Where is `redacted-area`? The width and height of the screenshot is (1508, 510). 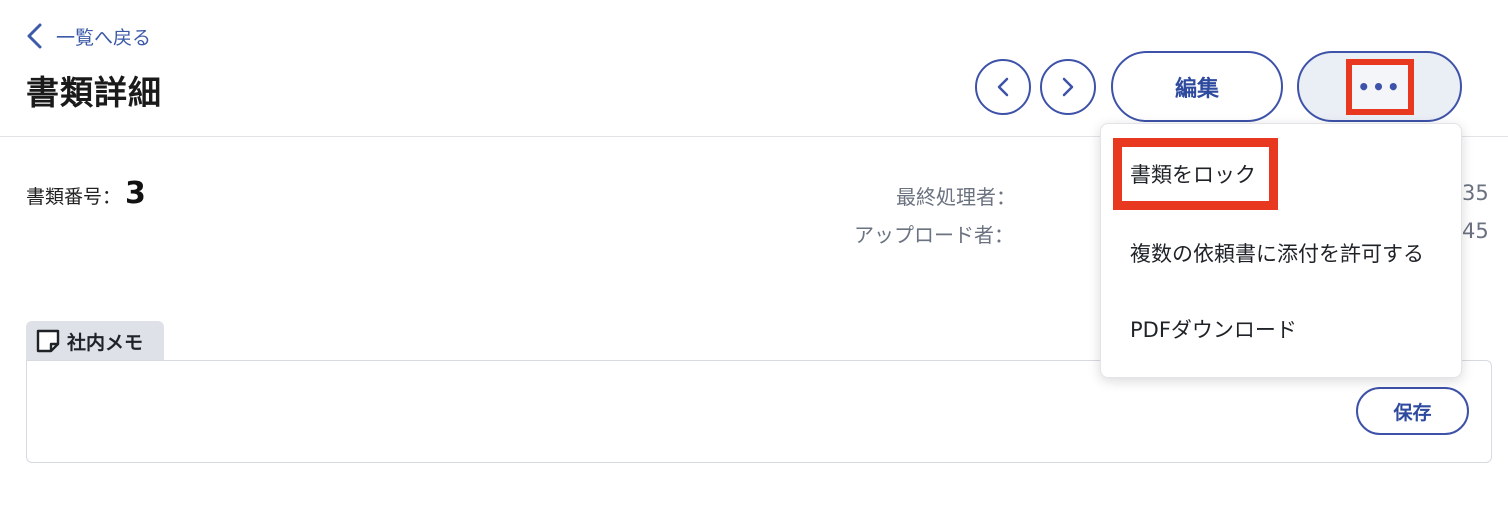 redacted-area is located at coordinates (1063, 205).